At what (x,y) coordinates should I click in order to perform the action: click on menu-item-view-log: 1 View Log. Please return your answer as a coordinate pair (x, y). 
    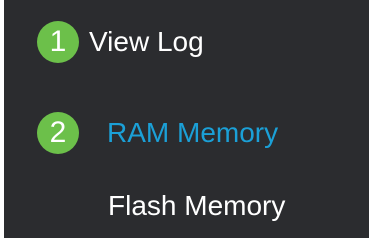
    Looking at the image, I should click on (120, 42).